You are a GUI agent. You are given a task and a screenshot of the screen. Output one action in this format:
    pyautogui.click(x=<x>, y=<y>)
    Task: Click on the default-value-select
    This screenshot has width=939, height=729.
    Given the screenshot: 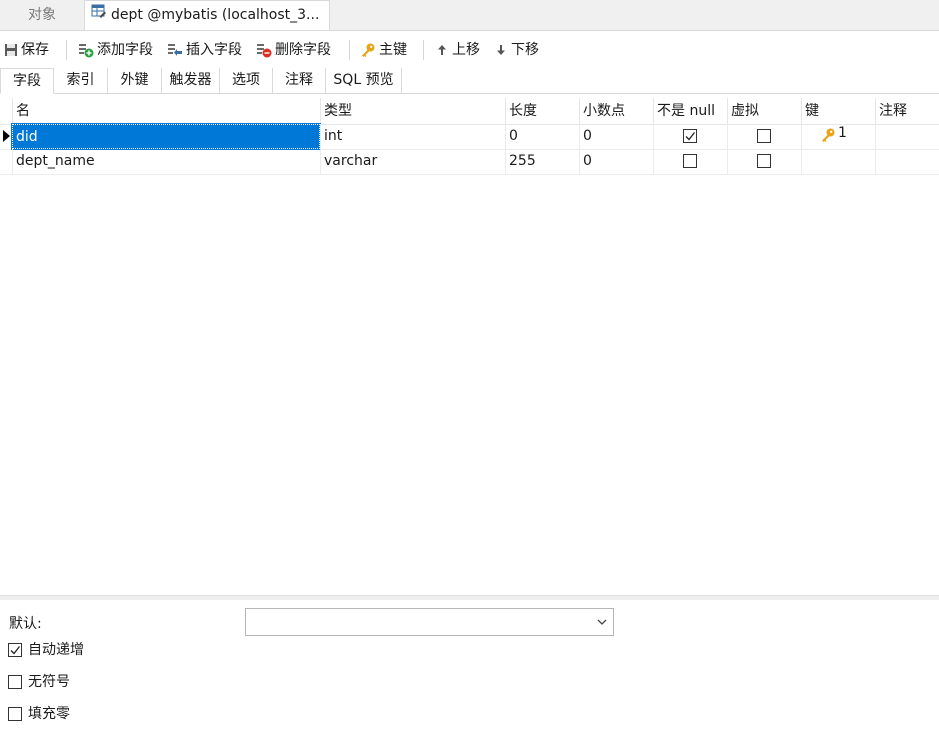 What is the action you would take?
    pyautogui.click(x=429, y=622)
    